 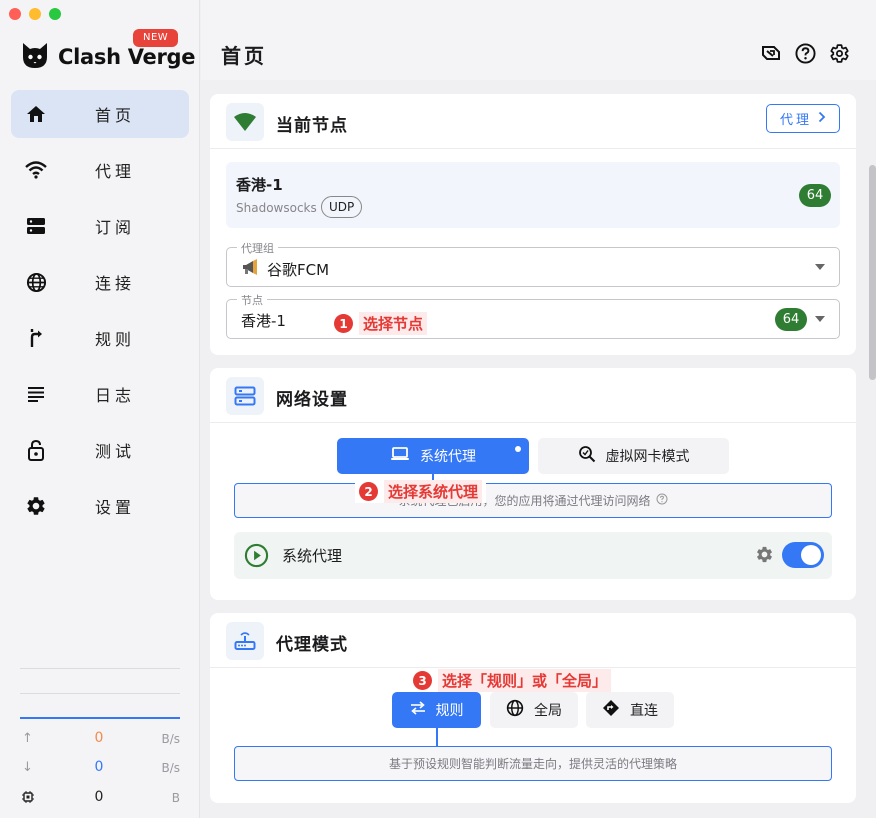 I want to click on system-proxy-hint: 系统代理已启用，您的应用将通过代理访问网络, so click(x=533, y=500).